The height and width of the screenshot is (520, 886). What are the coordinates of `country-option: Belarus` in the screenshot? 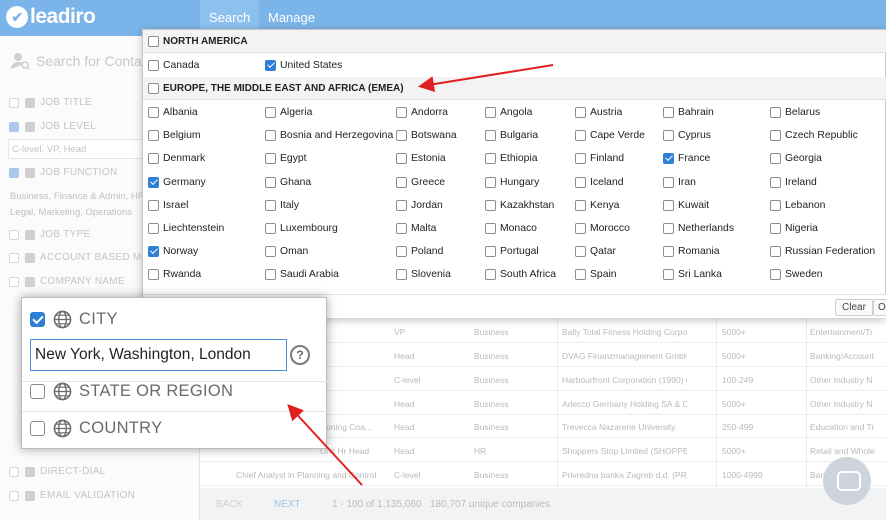 It's located at (795, 112).